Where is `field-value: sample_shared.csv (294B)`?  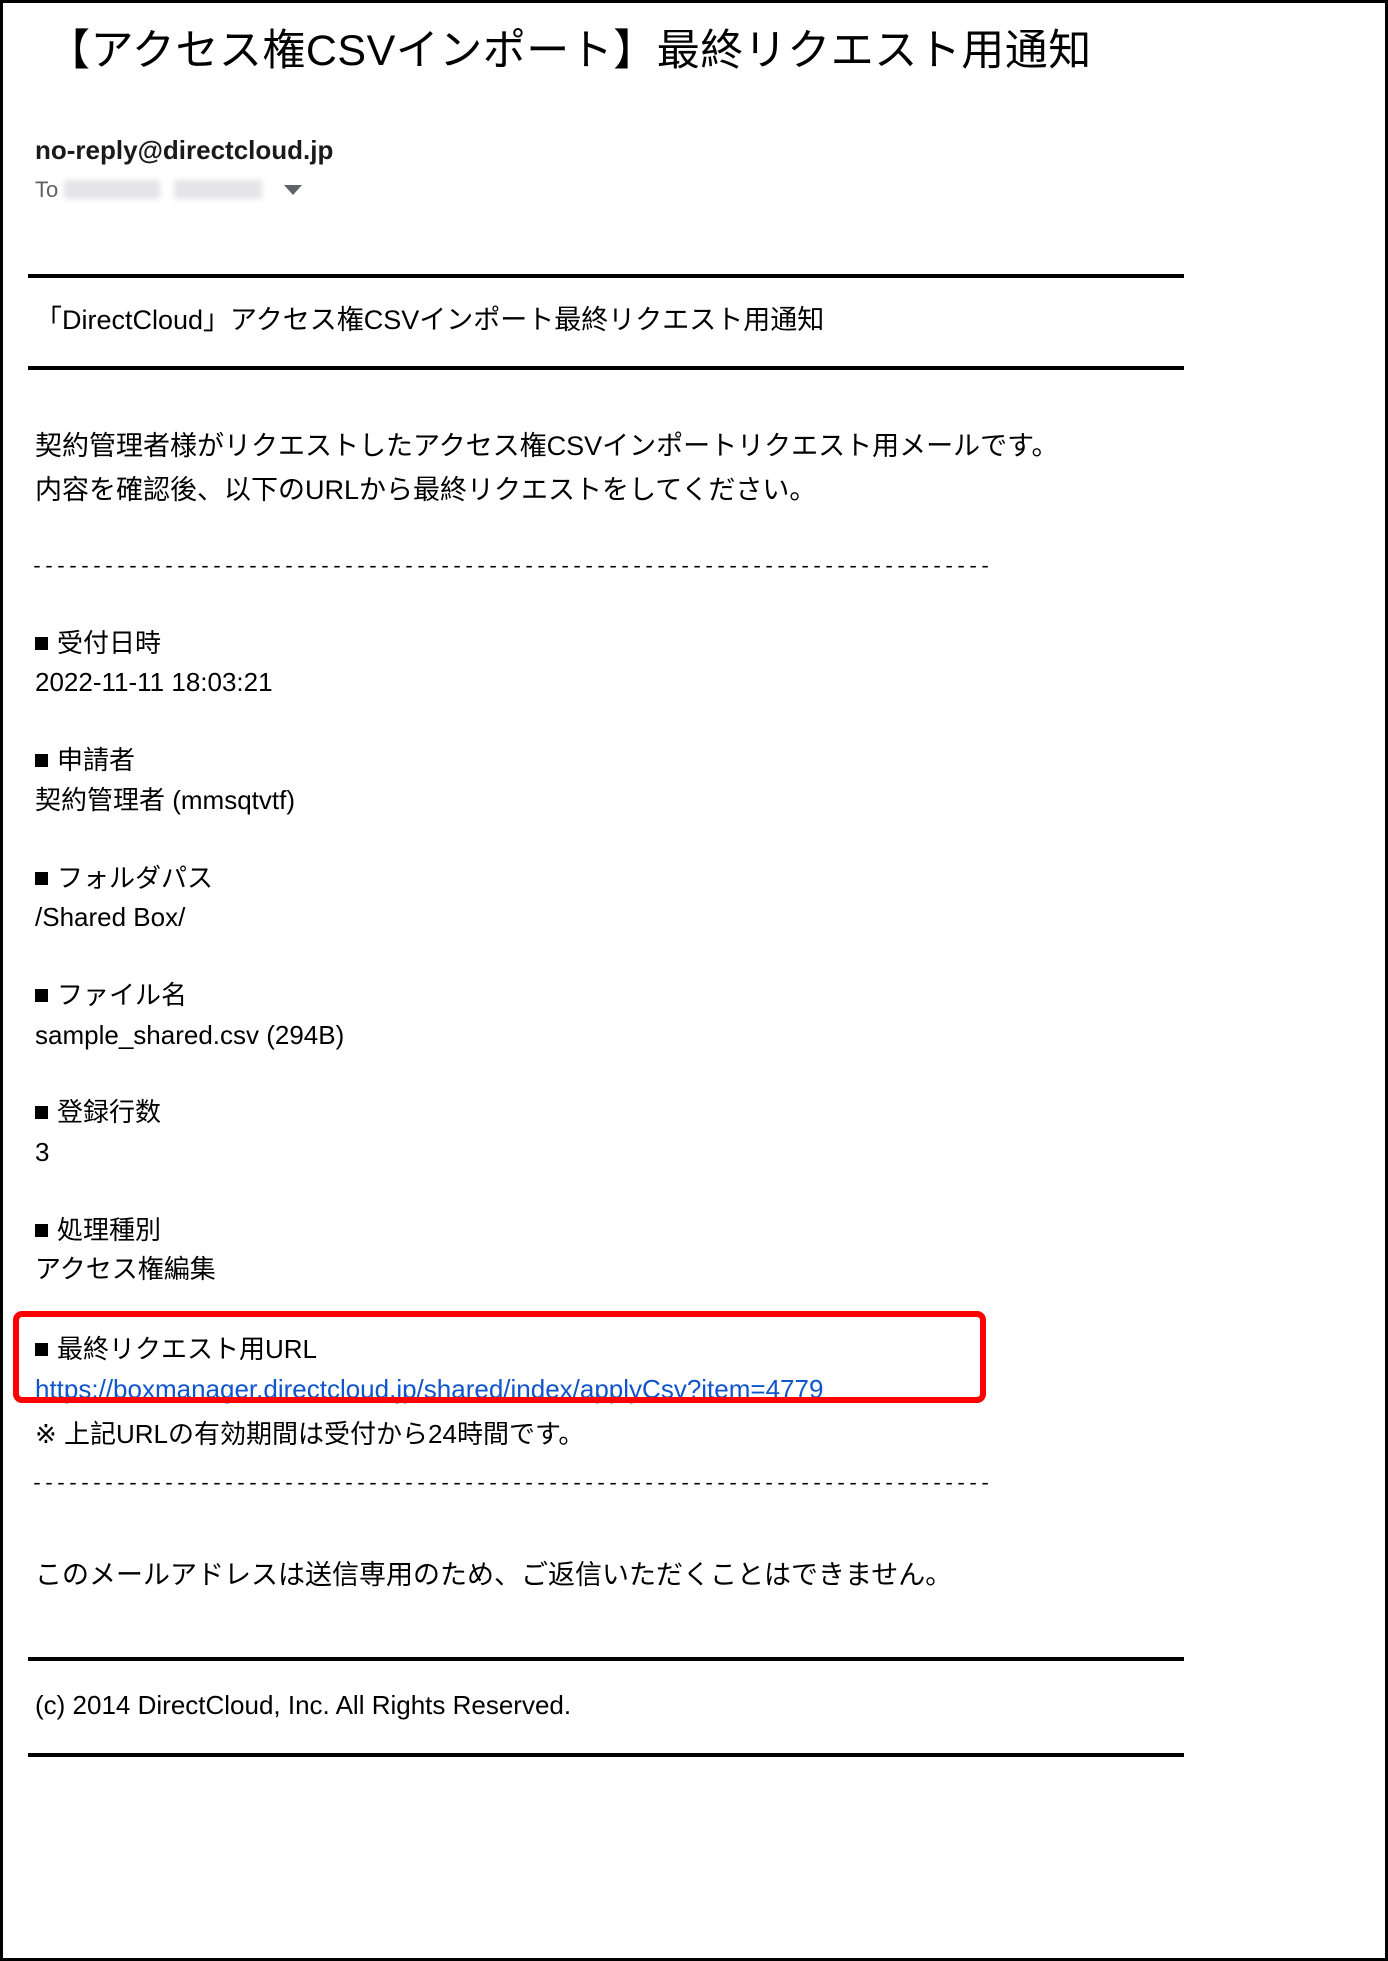 field-value: sample_shared.csv (294B) is located at coordinates (190, 1034).